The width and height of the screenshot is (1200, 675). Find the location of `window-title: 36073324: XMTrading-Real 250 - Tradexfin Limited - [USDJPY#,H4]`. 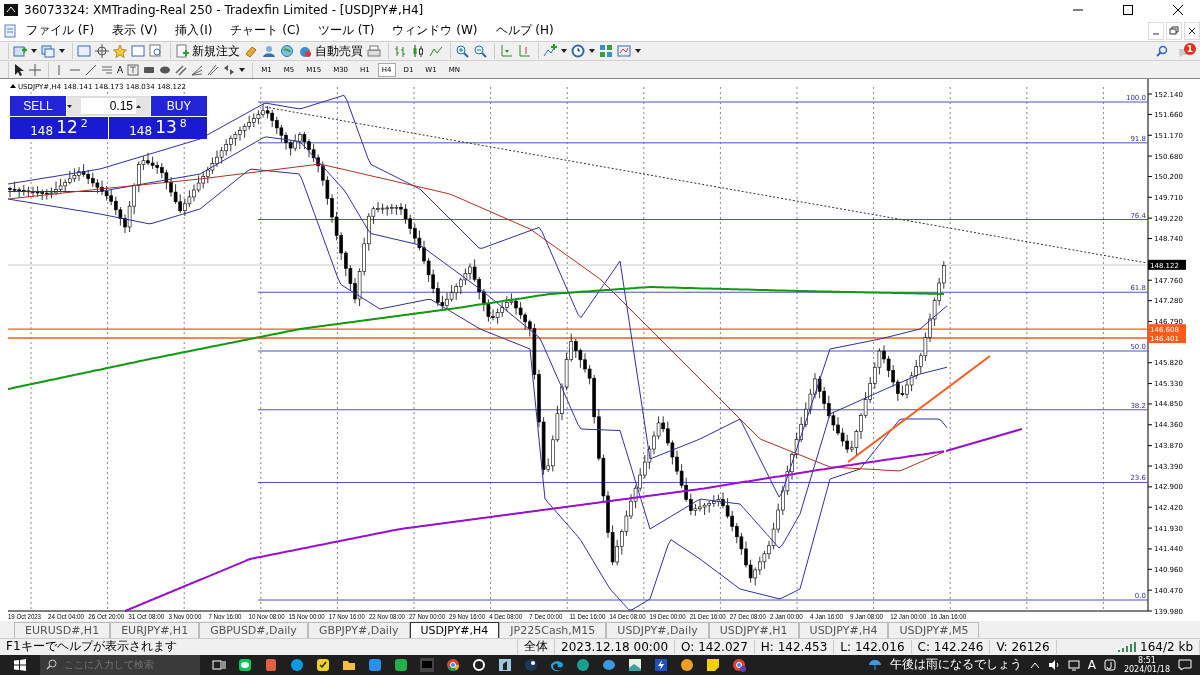

window-title: 36073324: XMTrading-Real 250 - Tradexfin Limited - [USDJPY#,H4] is located at coordinates (224, 10).